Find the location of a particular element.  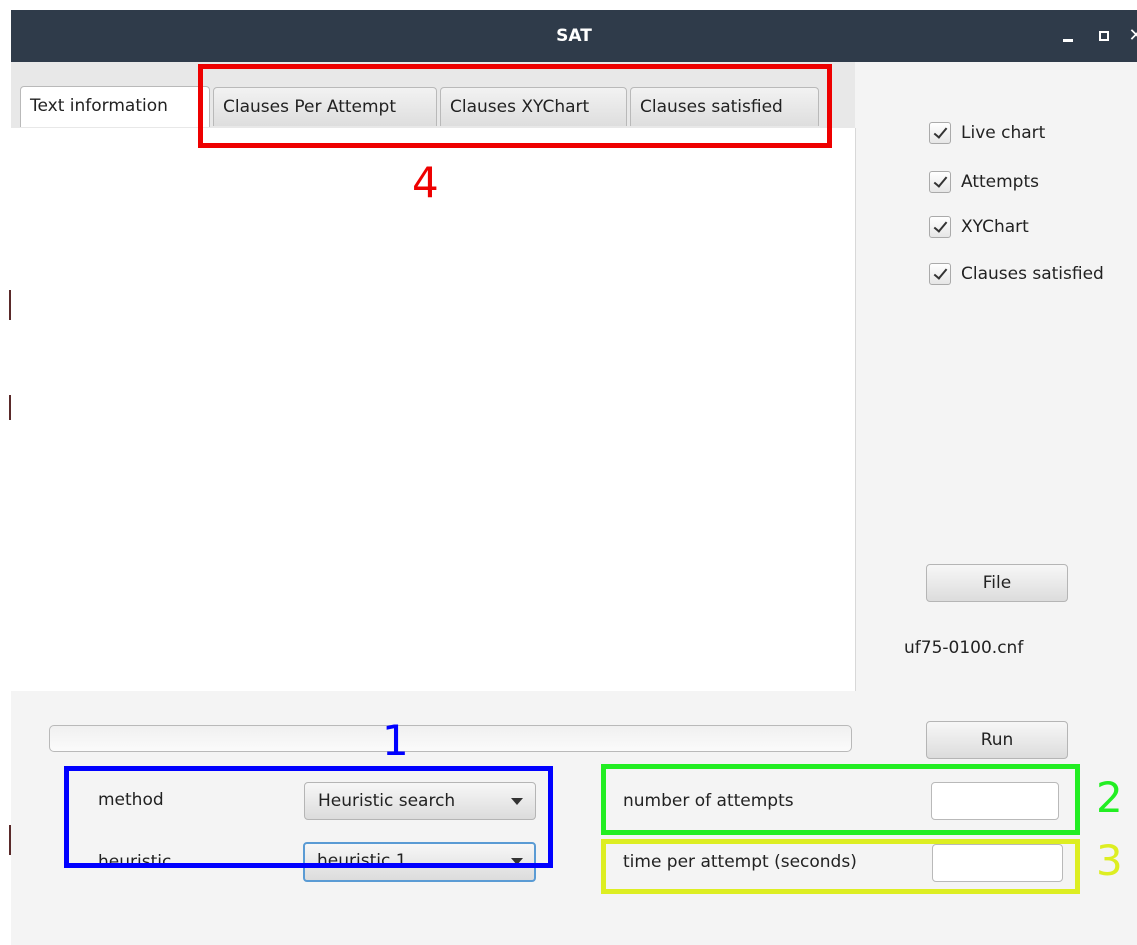

close-button: ✕ is located at coordinates (1130, 36).